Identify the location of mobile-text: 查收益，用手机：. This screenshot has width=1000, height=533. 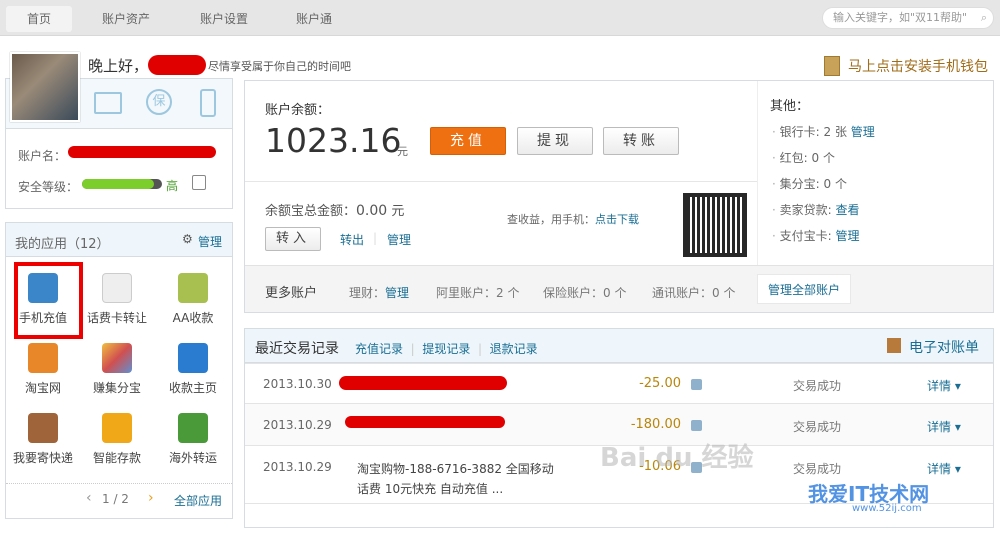
(551, 219).